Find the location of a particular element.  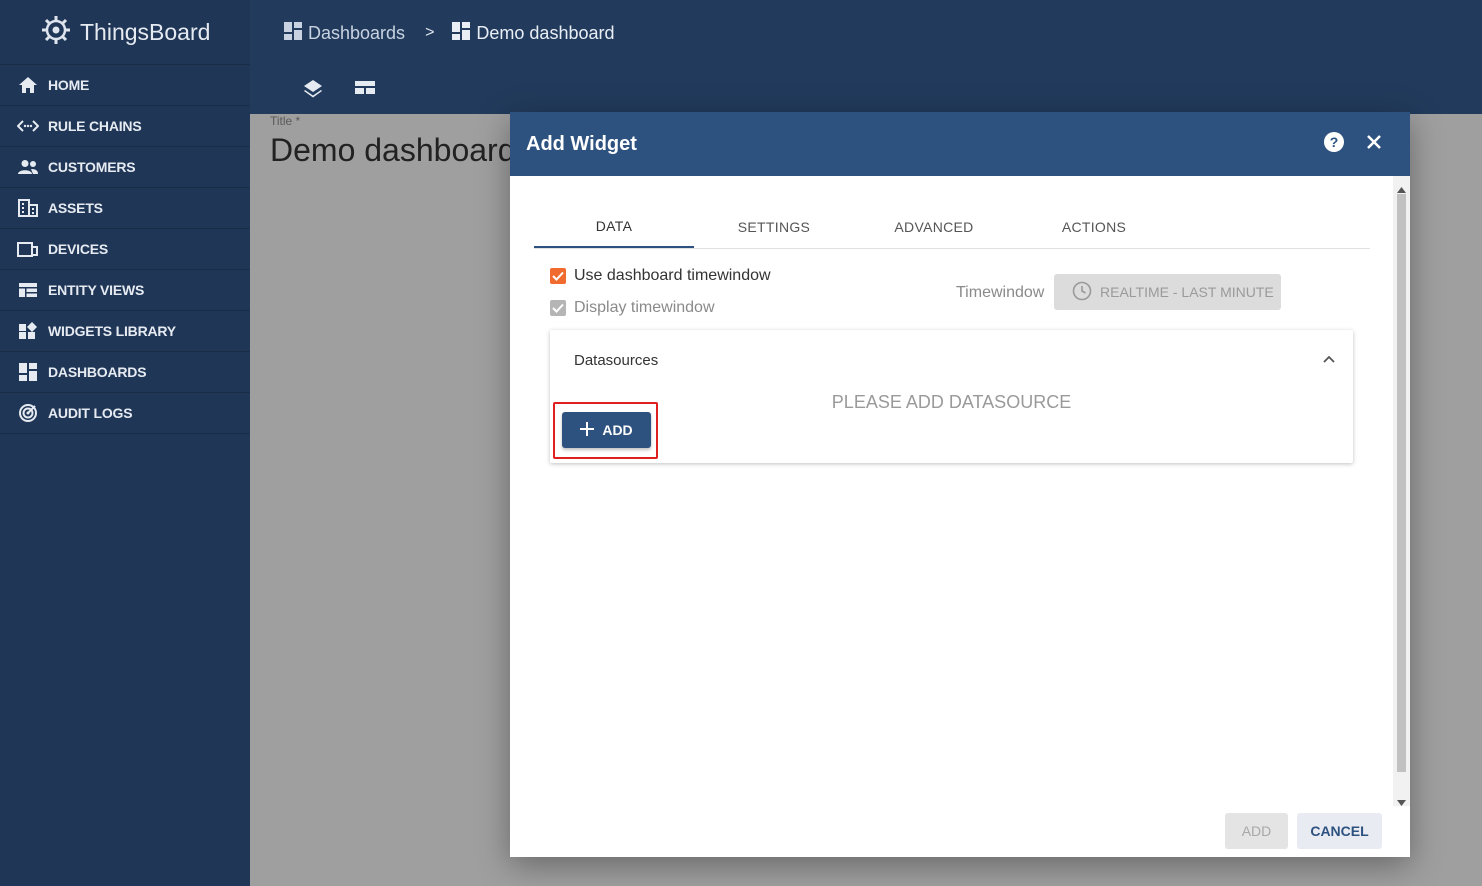

collapse-button is located at coordinates (1329, 359).